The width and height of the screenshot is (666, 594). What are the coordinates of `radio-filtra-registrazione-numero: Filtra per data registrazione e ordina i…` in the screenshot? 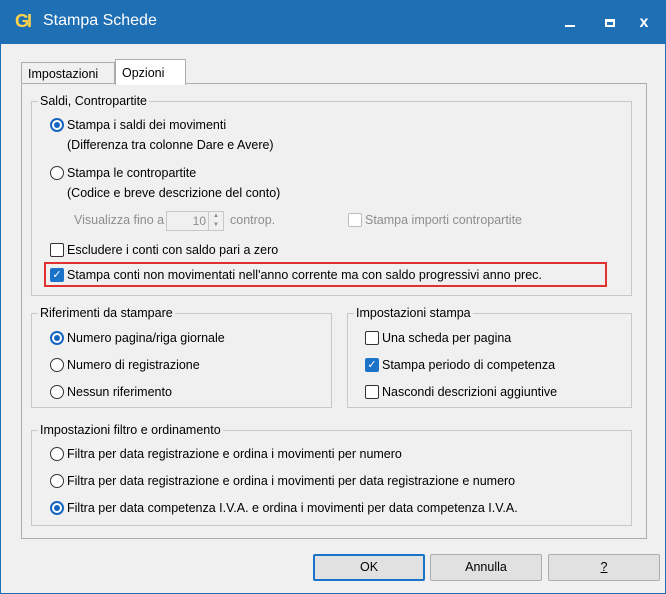 It's located at (226, 454).